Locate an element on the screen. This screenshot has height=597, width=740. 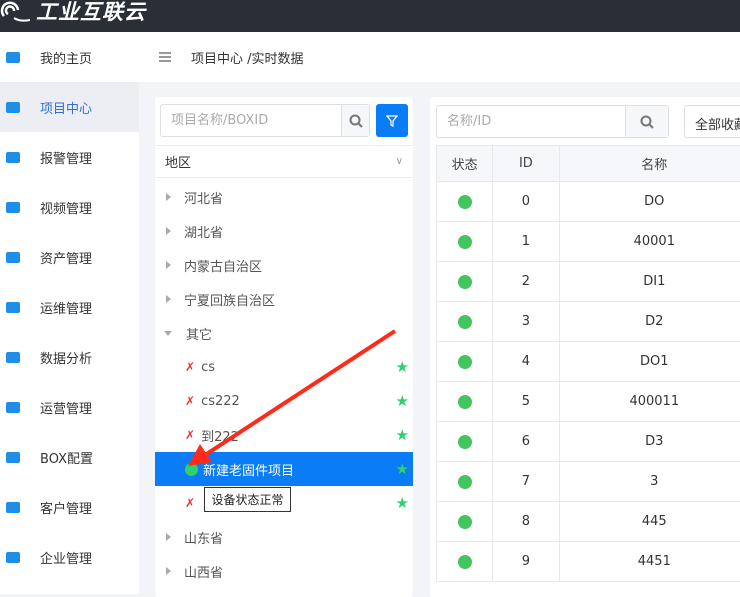
tree-node: ✗cs★ is located at coordinates (284, 367).